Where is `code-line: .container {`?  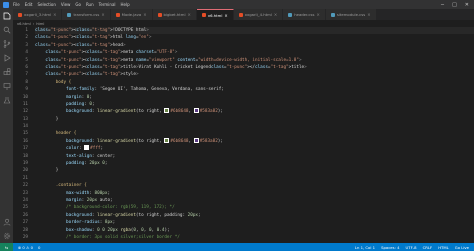 code-line: .container { is located at coordinates (254, 185).